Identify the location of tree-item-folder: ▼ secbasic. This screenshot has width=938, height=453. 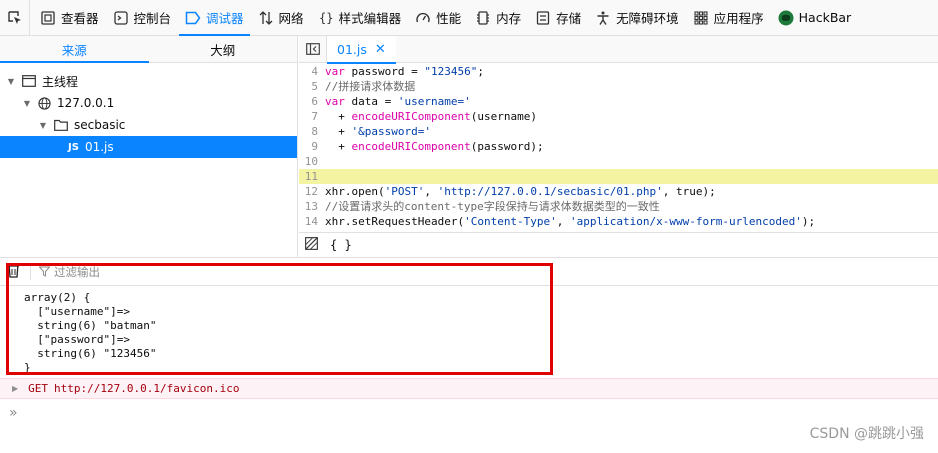
(148, 125).